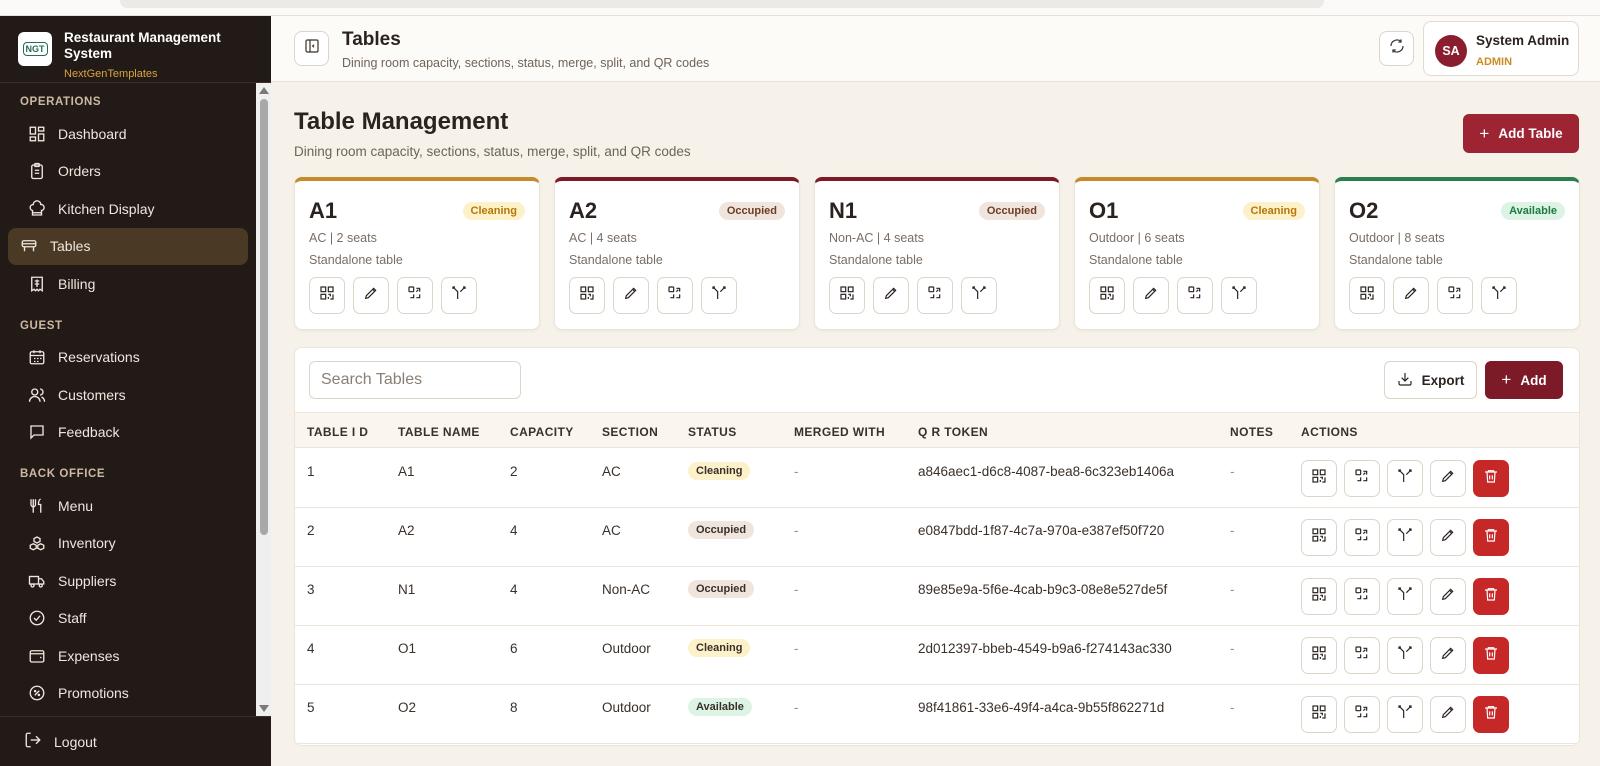 The height and width of the screenshot is (766, 1600). What do you see at coordinates (37, 284) in the screenshot?
I see `receipt-icon` at bounding box center [37, 284].